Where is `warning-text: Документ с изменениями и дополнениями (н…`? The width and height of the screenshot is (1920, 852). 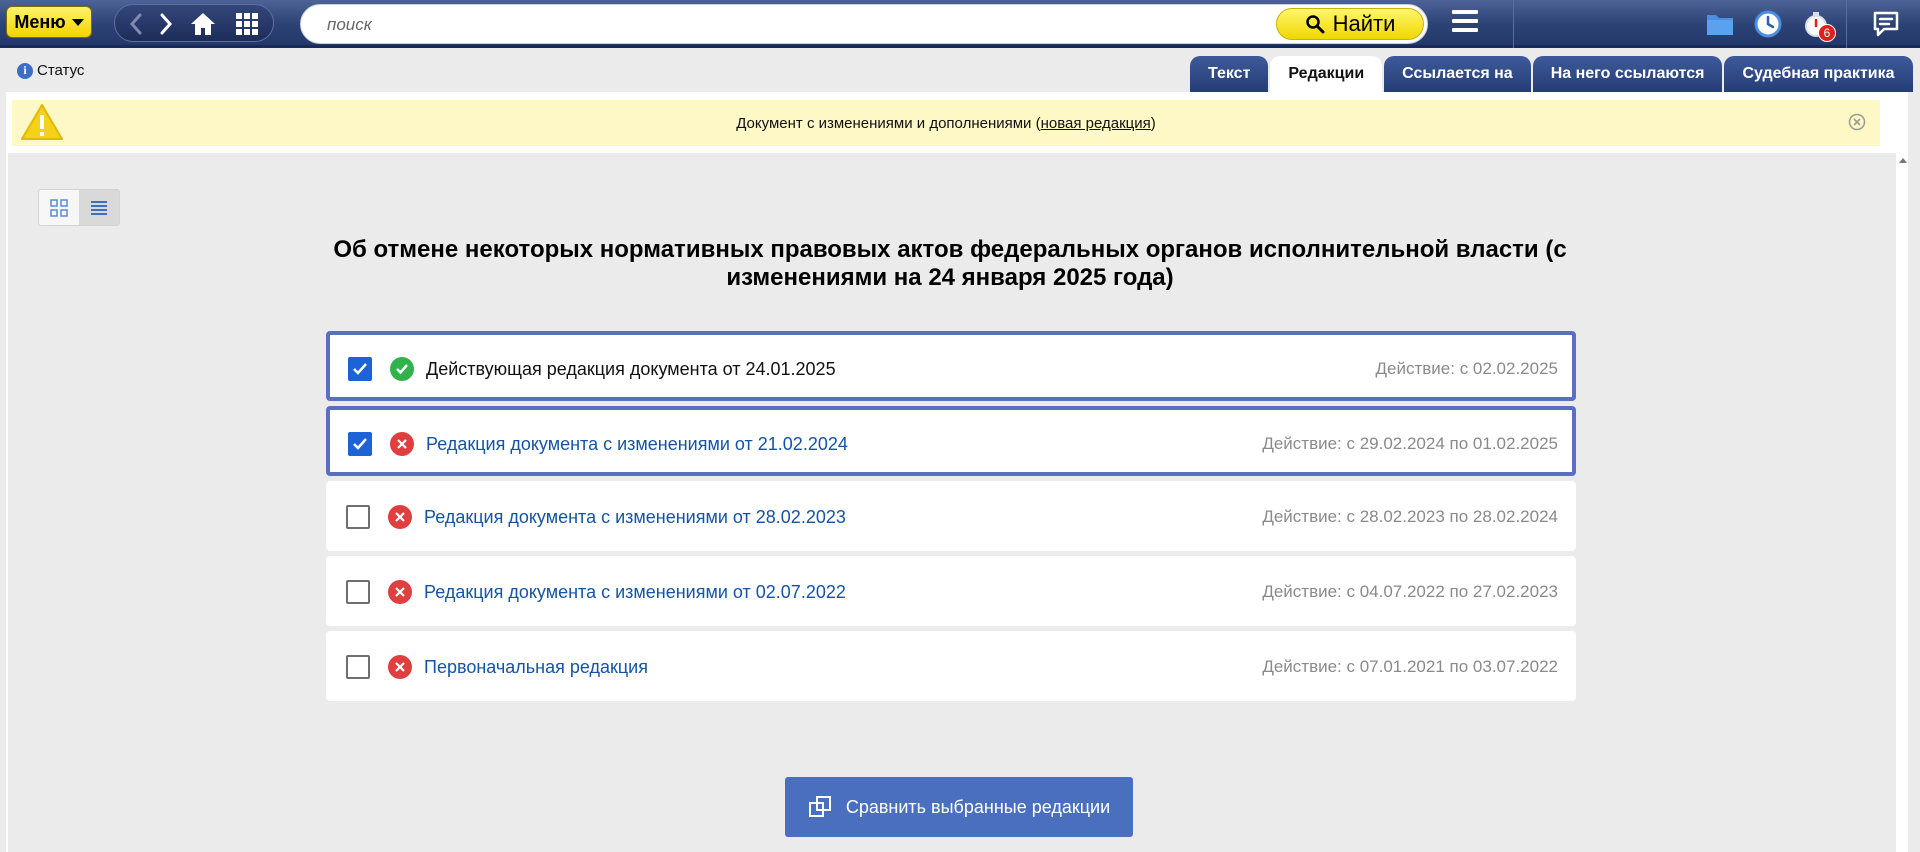 warning-text: Документ с изменениями и дополнениями (н… is located at coordinates (946, 123).